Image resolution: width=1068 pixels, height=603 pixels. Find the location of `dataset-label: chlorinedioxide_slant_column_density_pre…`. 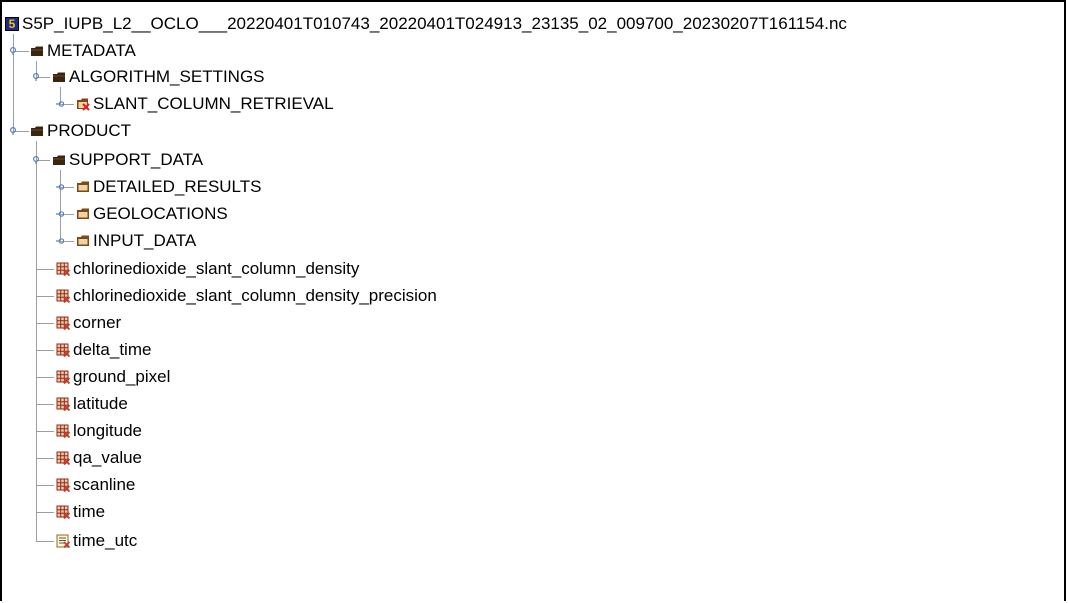

dataset-label: chlorinedioxide_slant_column_density_pre… is located at coordinates (255, 295).